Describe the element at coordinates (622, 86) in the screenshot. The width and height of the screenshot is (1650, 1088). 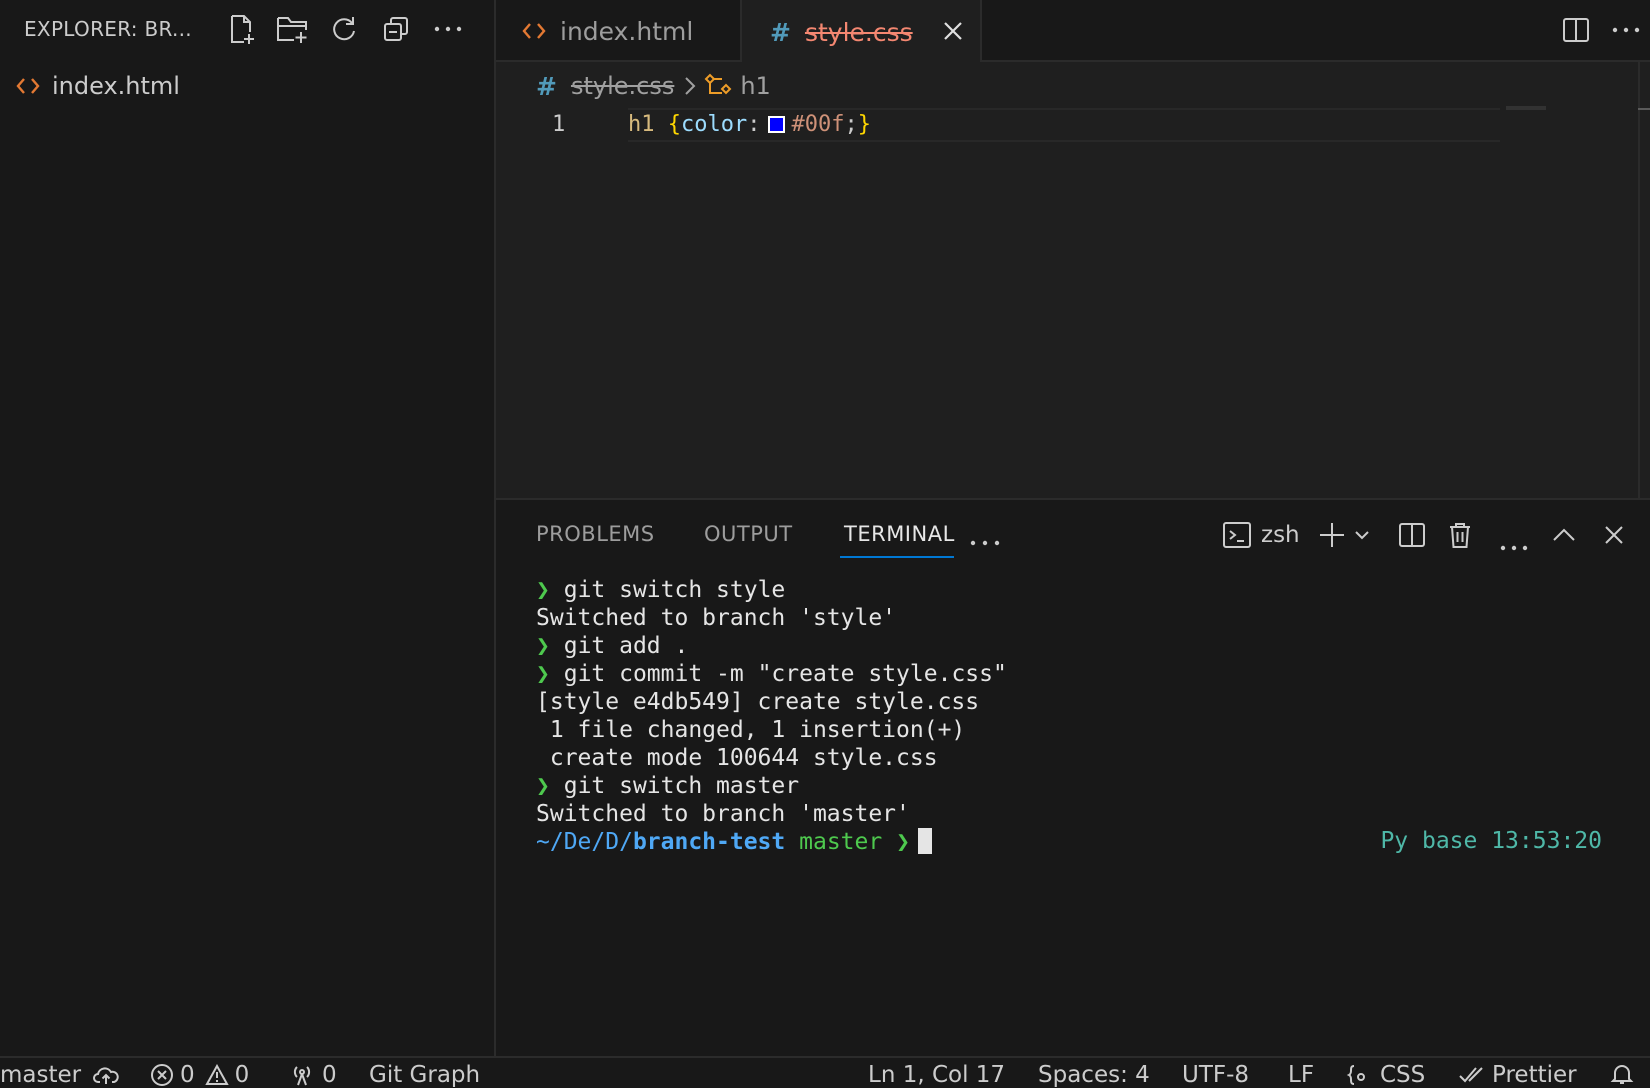
I see `breadcrumb-file: style.css` at that location.